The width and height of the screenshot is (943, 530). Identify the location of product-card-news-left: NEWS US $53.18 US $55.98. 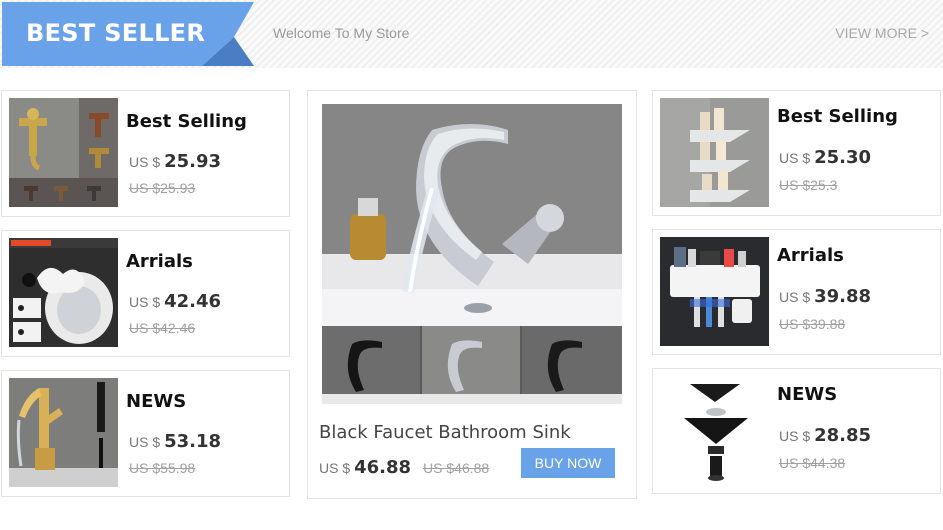
(145, 433).